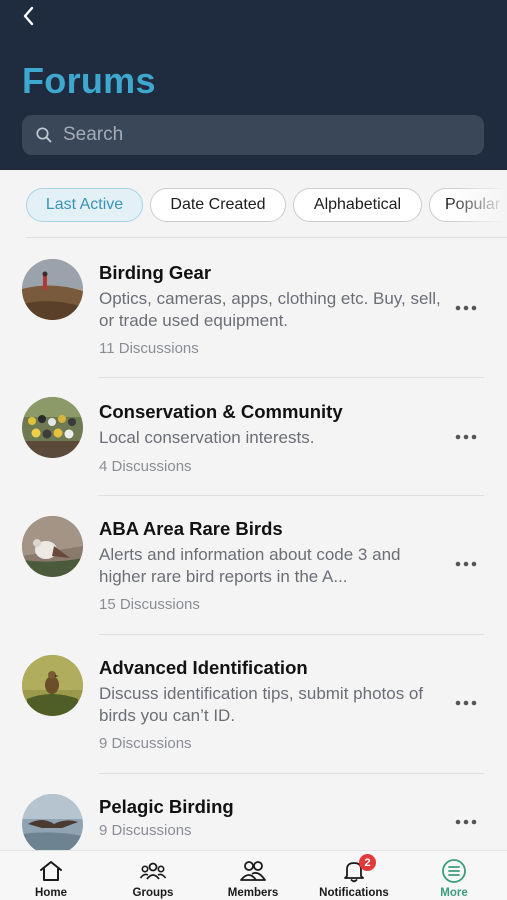 This screenshot has width=507, height=900. Describe the element at coordinates (358, 869) in the screenshot. I see `bell-icon: 2` at that location.